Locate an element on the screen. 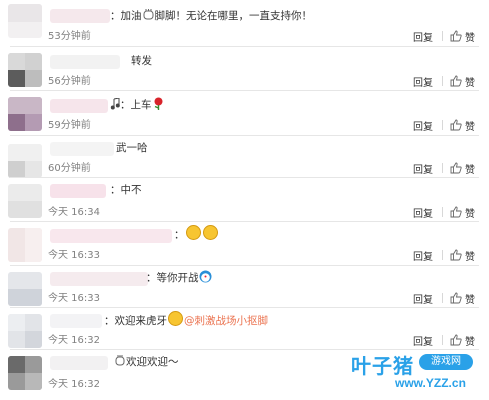 The height and width of the screenshot is (400, 489). comment-text: ： is located at coordinates (196, 234).